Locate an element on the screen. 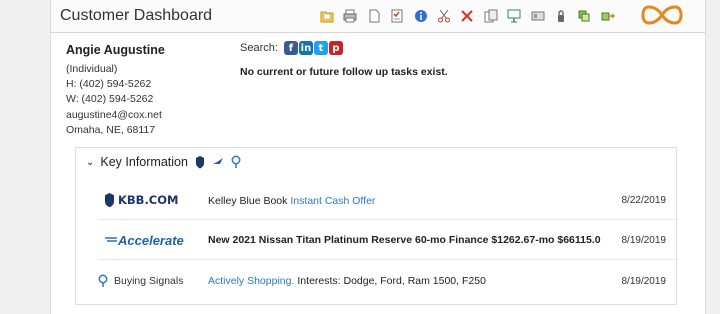 The width and height of the screenshot is (720, 314). buying-signals-label: Buying Signals is located at coordinates (140, 281).